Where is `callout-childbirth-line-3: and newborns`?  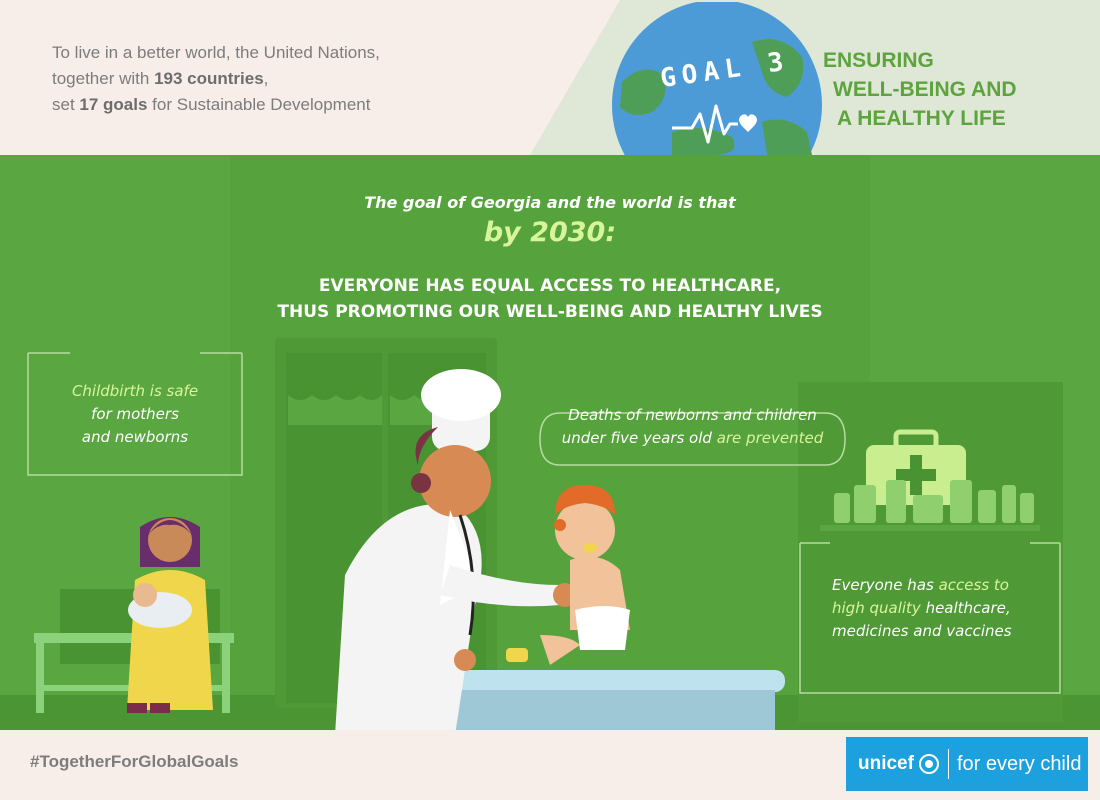
callout-childbirth-line-3: and newborns is located at coordinates (135, 437).